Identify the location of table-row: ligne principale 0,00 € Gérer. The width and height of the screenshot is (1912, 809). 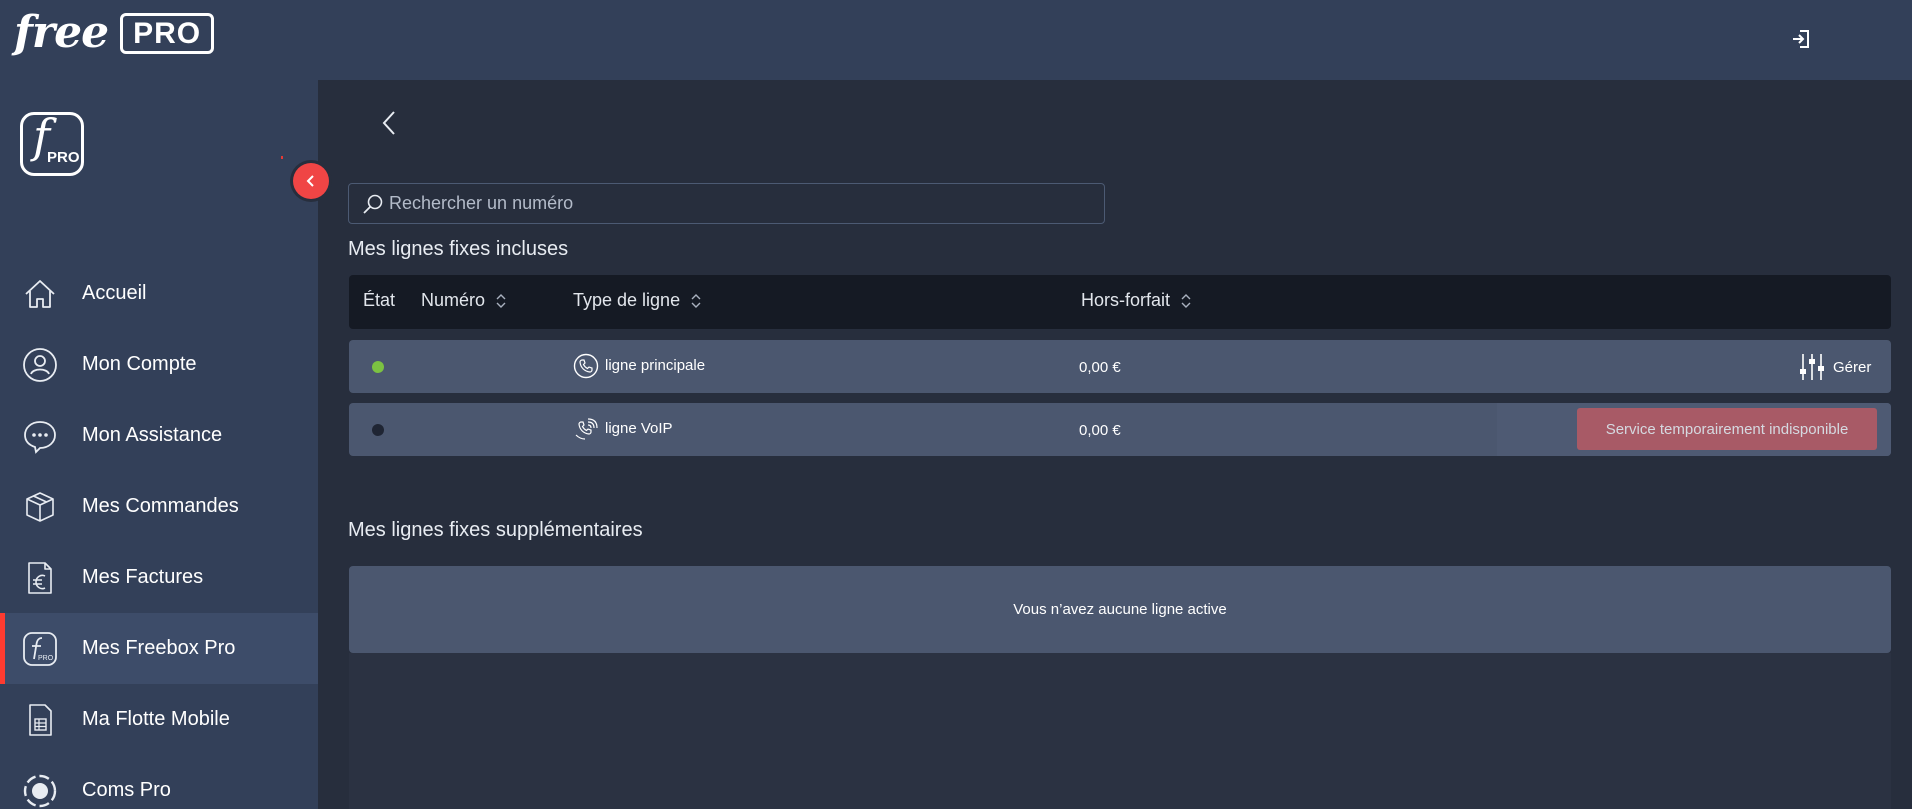
(1120, 366).